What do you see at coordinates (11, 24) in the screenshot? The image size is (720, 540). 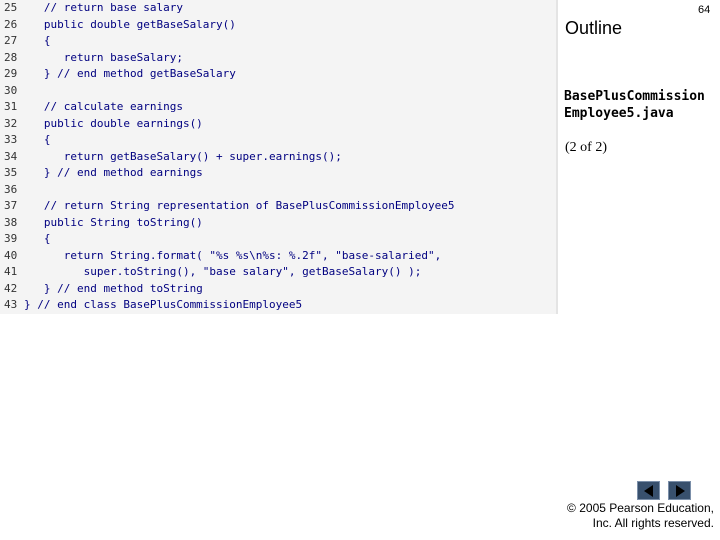 I see `line-number: 26` at bounding box center [11, 24].